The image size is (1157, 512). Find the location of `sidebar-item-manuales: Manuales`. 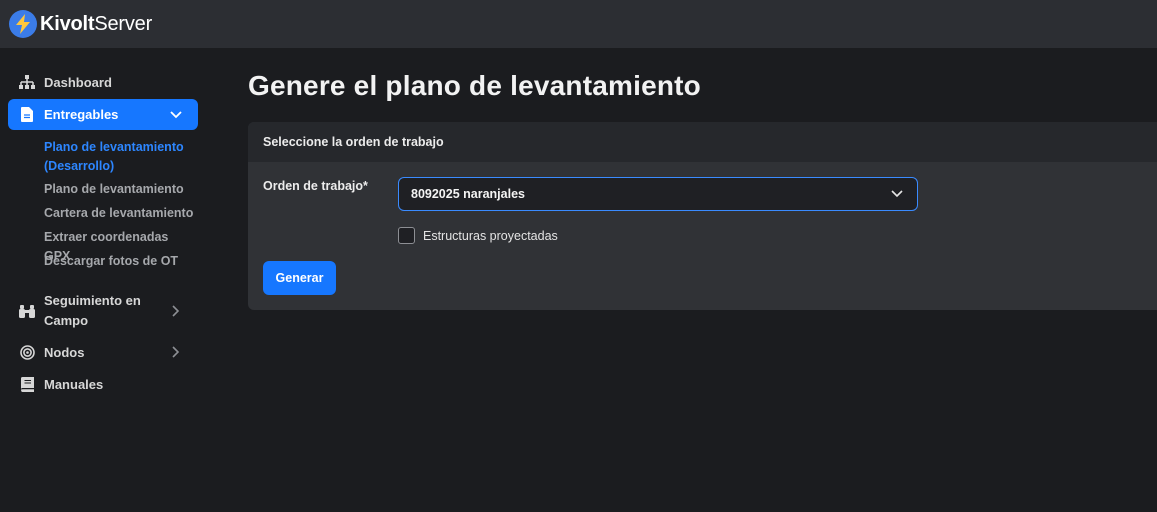

sidebar-item-manuales: Manuales is located at coordinates (103, 384).